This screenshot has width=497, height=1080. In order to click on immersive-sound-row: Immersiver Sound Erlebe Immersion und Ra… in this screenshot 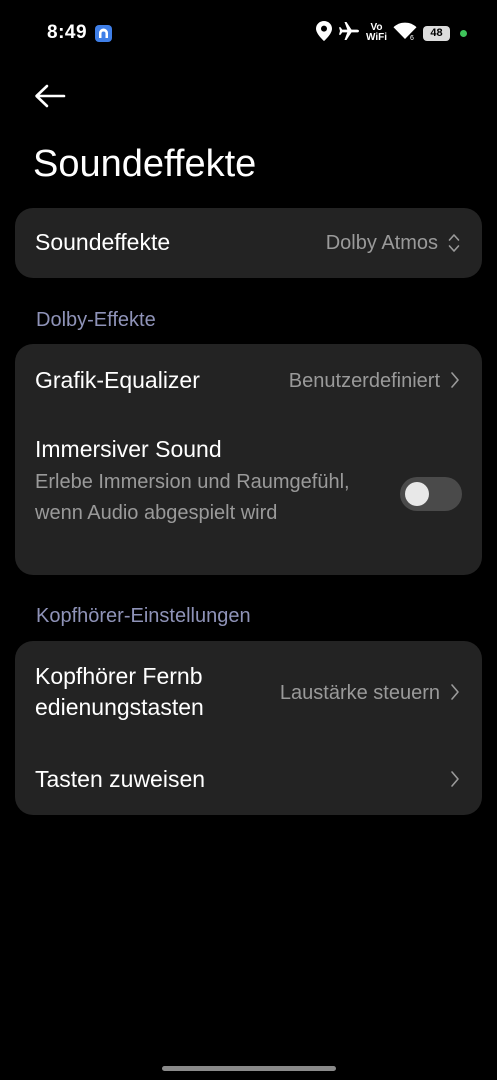, I will do `click(248, 495)`.